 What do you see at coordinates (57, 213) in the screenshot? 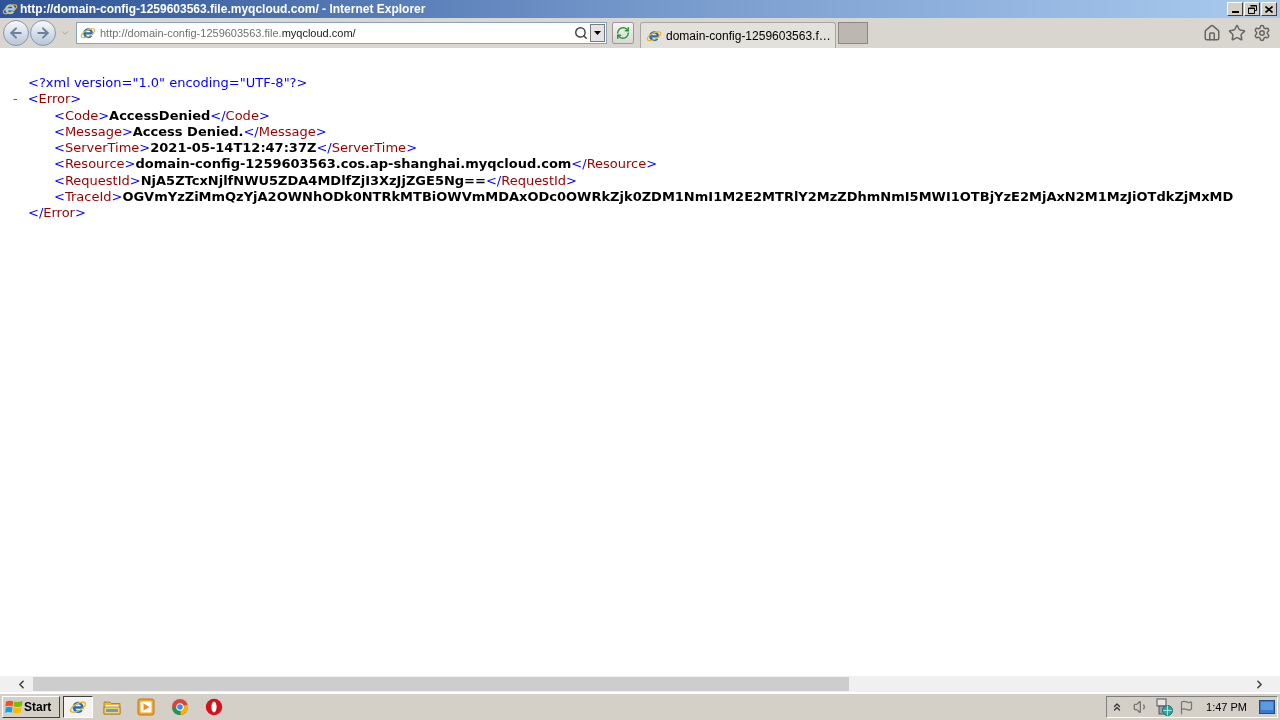
I see `xml-line: </Error>` at bounding box center [57, 213].